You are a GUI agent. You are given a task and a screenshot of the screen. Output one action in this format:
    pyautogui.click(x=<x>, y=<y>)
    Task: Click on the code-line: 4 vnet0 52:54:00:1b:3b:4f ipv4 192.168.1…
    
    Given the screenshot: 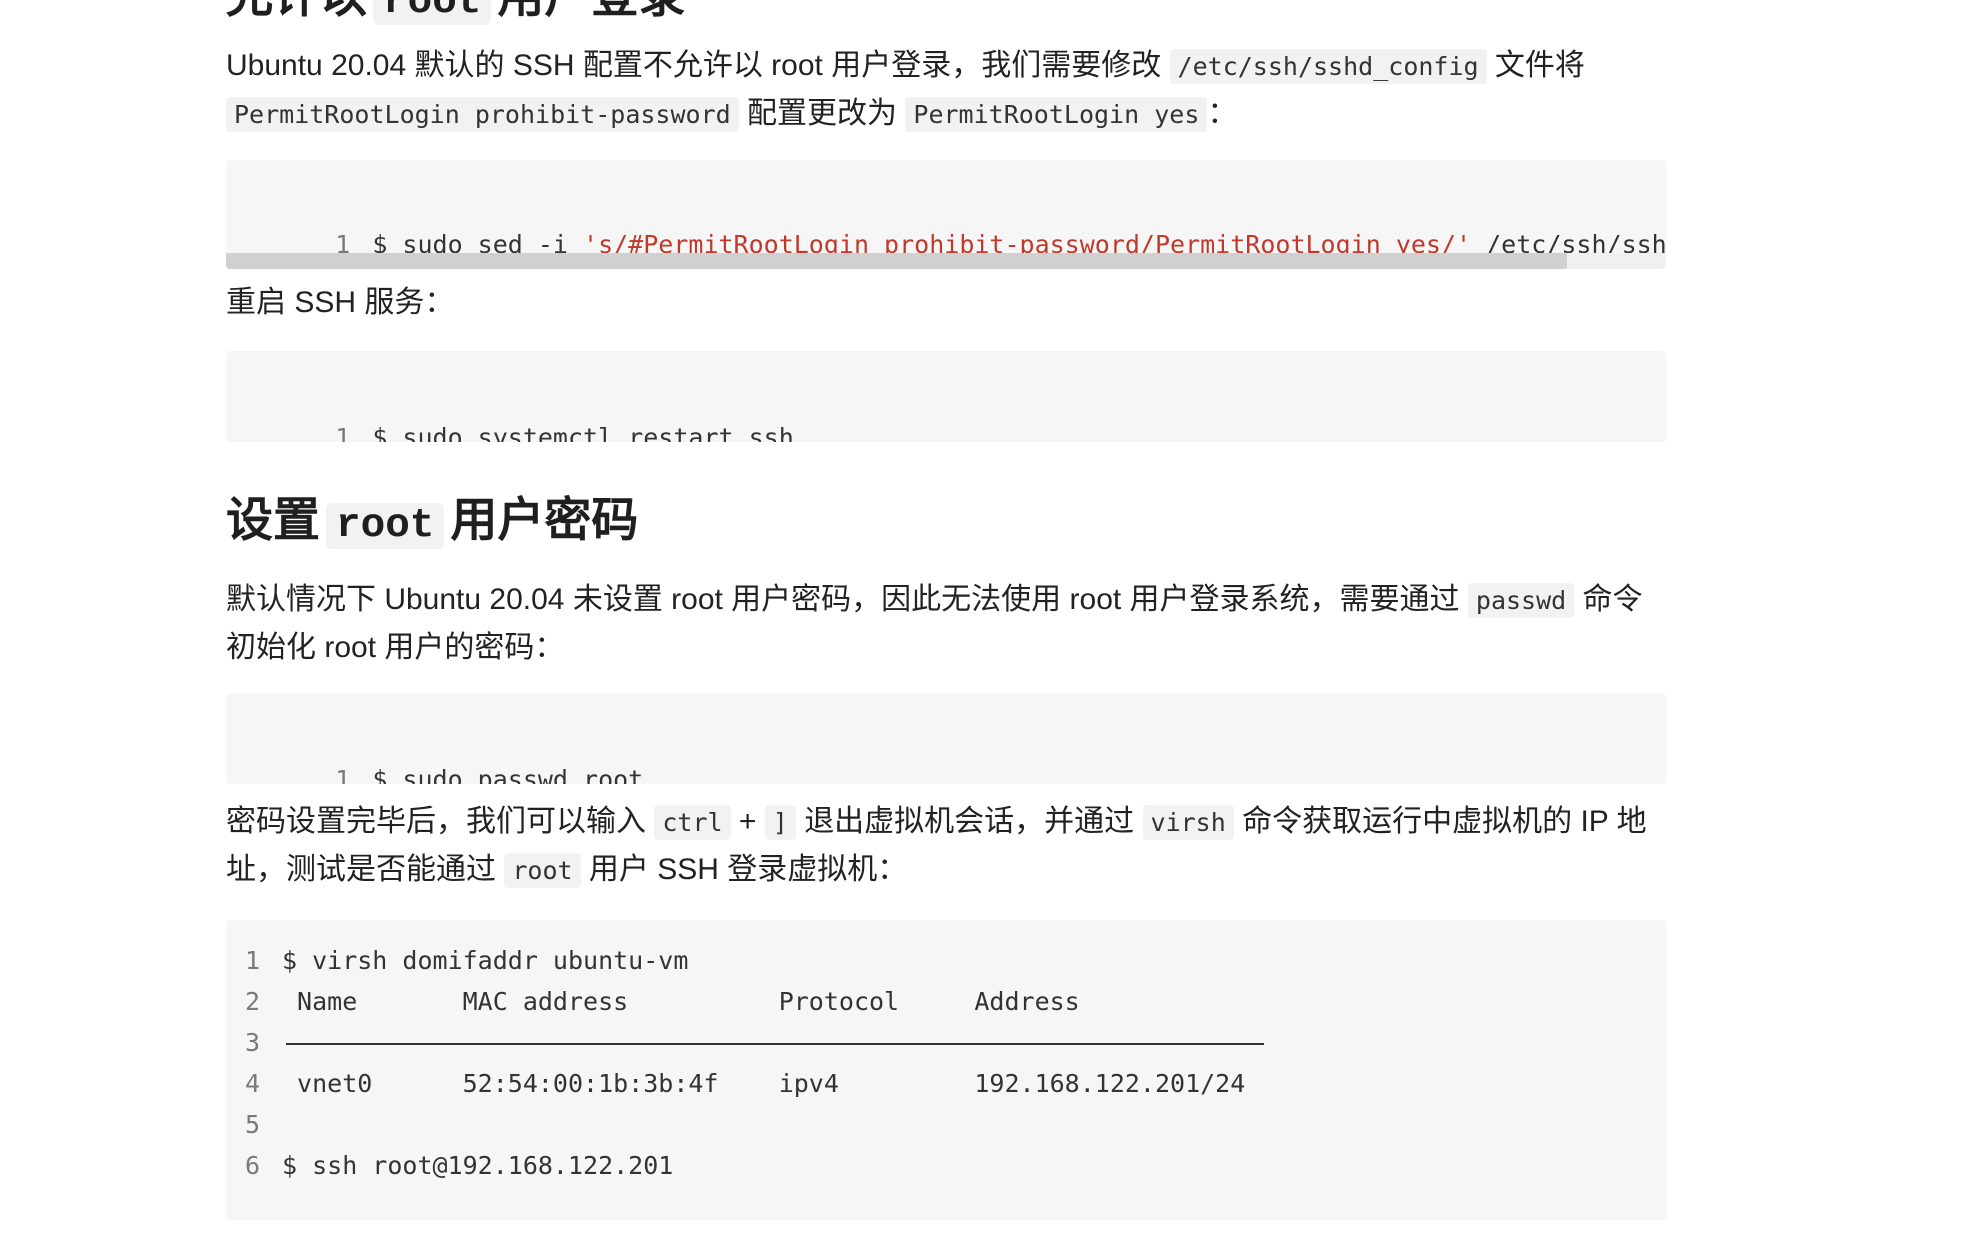 What is the action you would take?
    pyautogui.click(x=745, y=1083)
    